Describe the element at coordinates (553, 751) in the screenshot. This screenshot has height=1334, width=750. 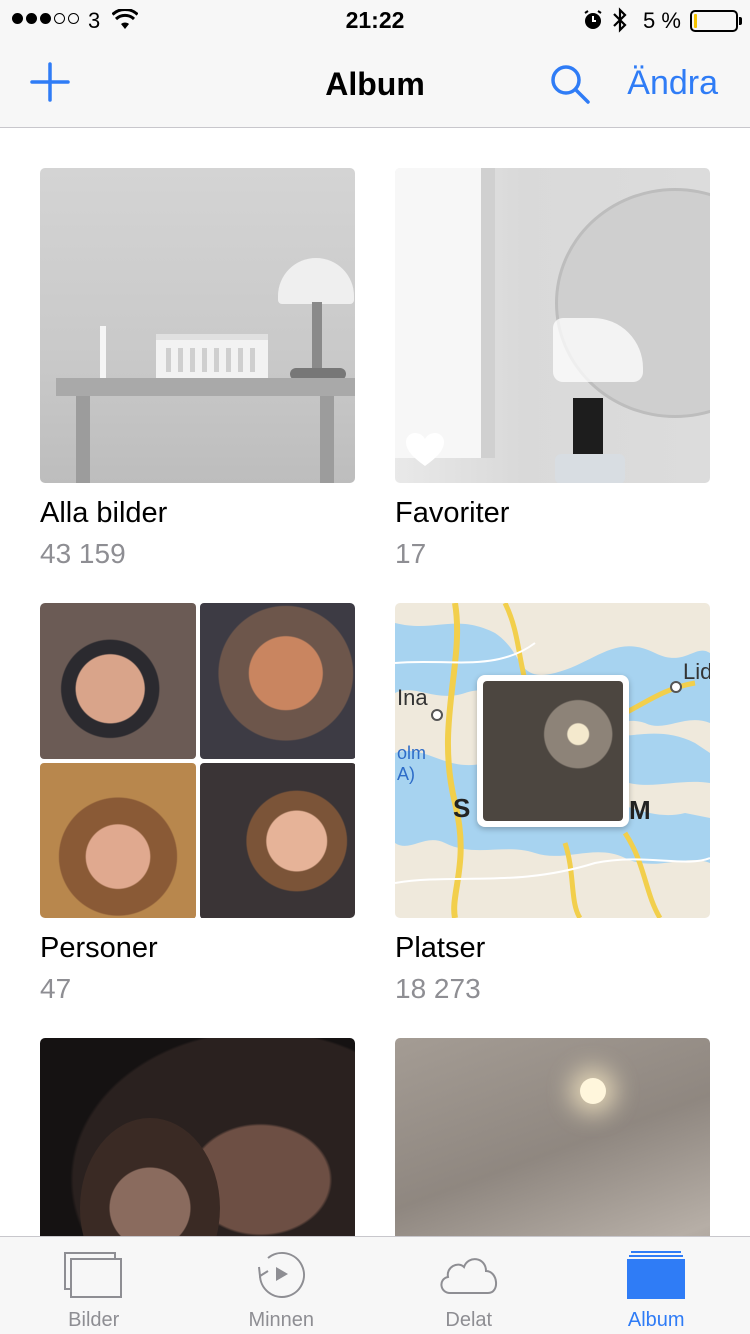
I see `map-photo-pin` at that location.